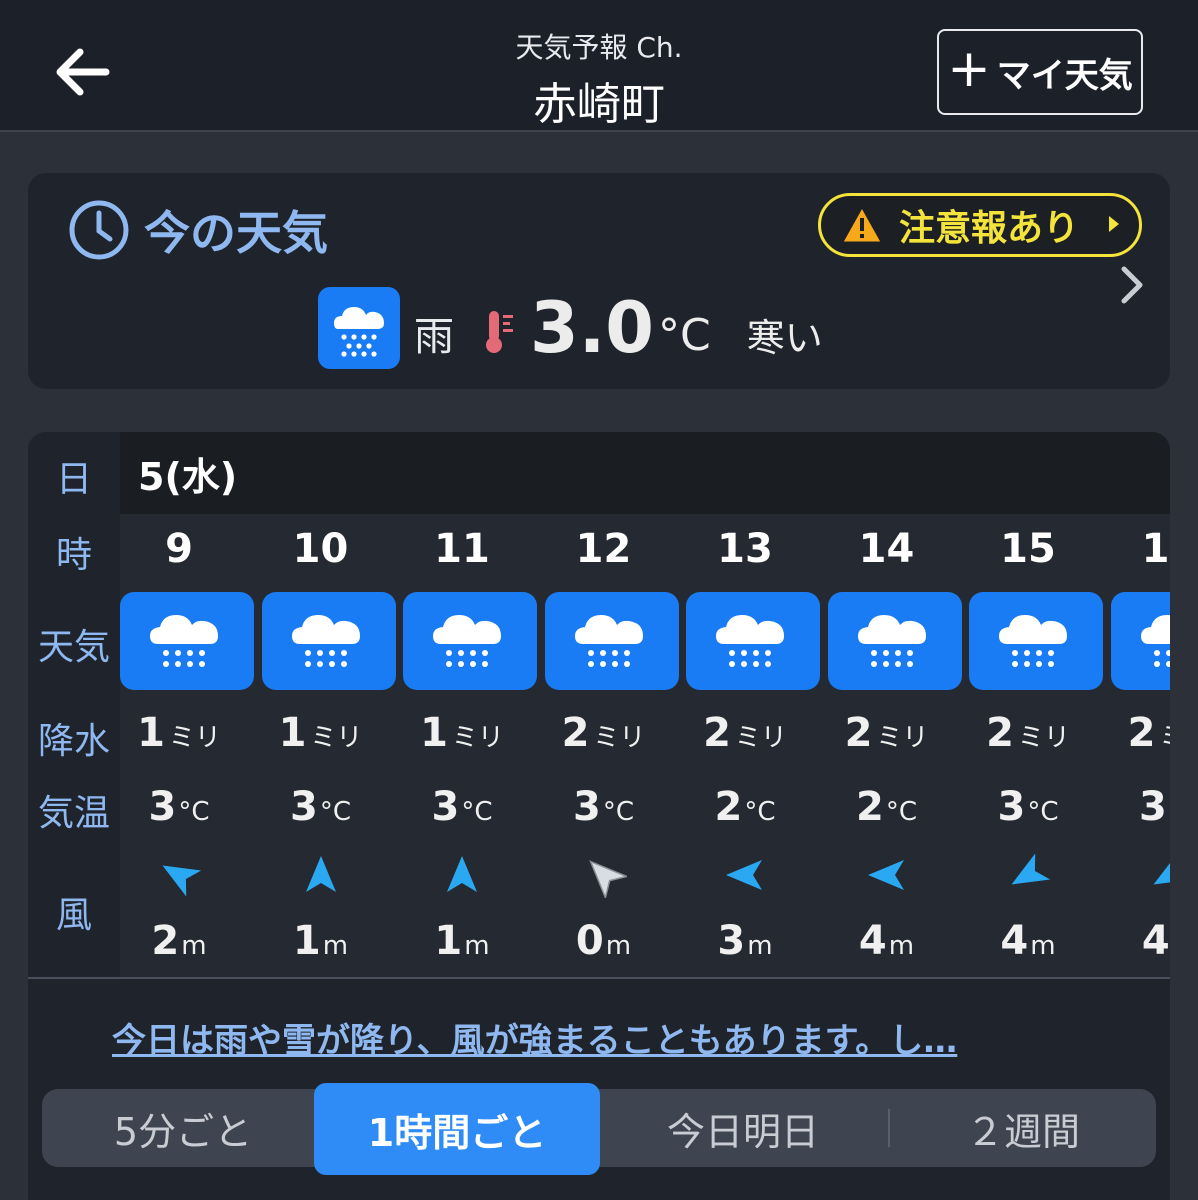 The image size is (1198, 1200). Describe the element at coordinates (645, 473) in the screenshot. I see `date-row: 5(水)` at that location.